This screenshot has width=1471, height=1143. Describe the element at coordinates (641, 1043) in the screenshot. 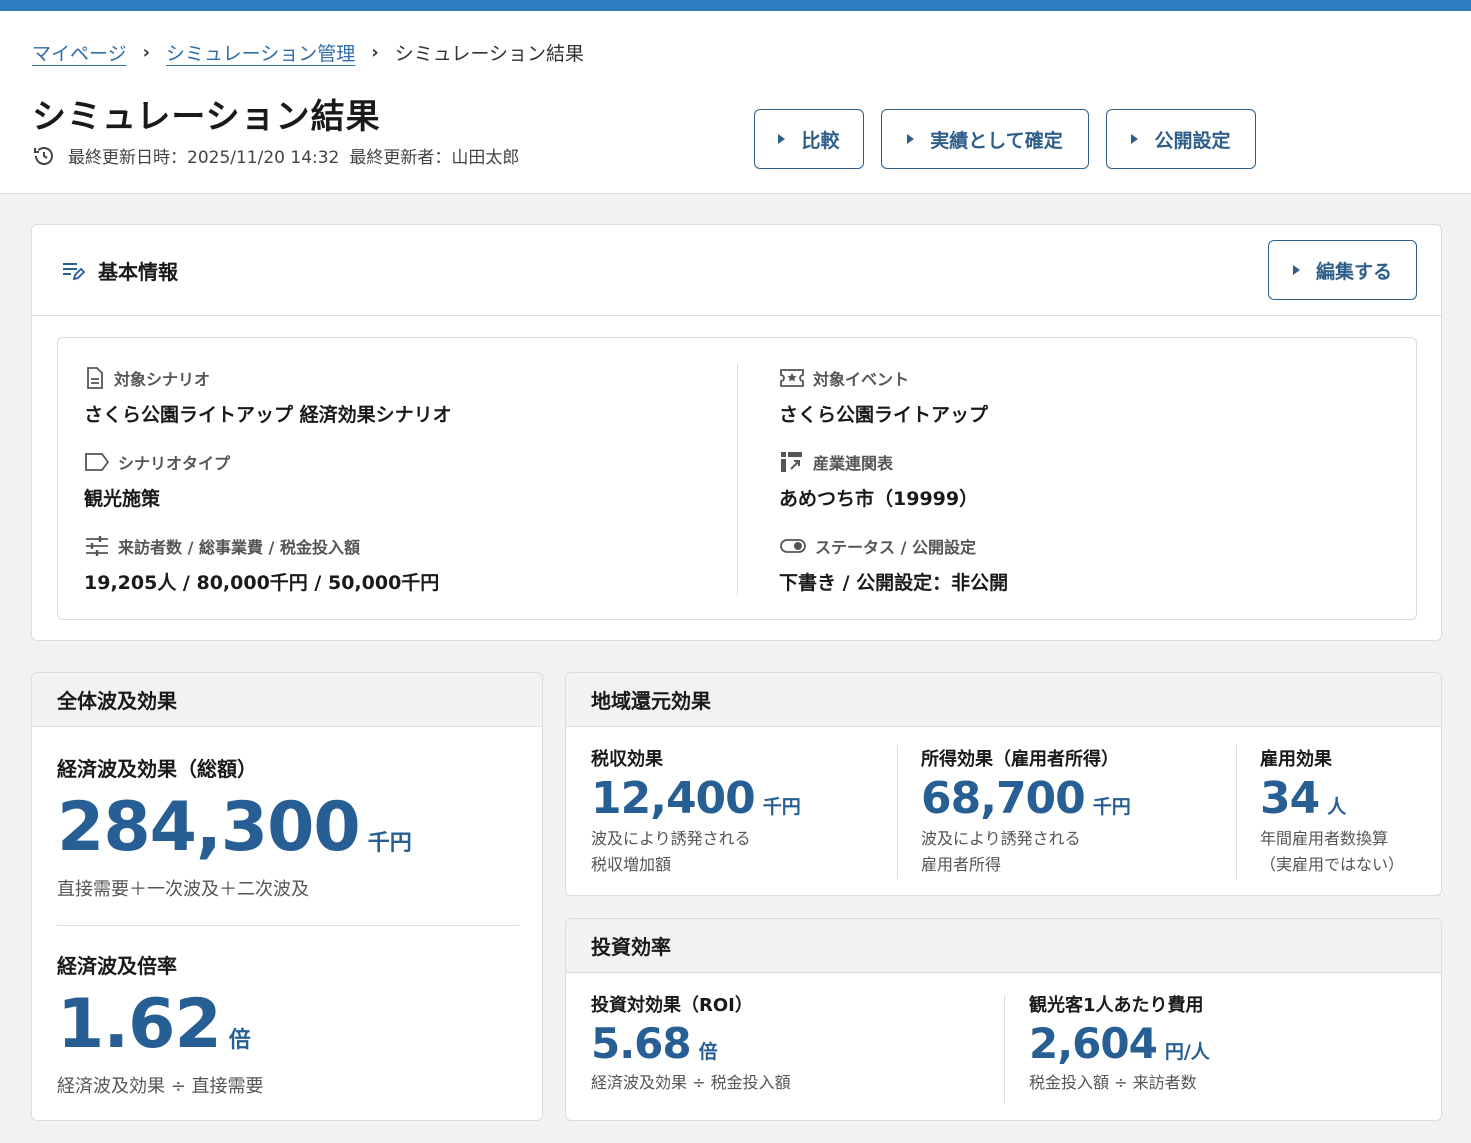

I see `roi-value: 5.68` at that location.